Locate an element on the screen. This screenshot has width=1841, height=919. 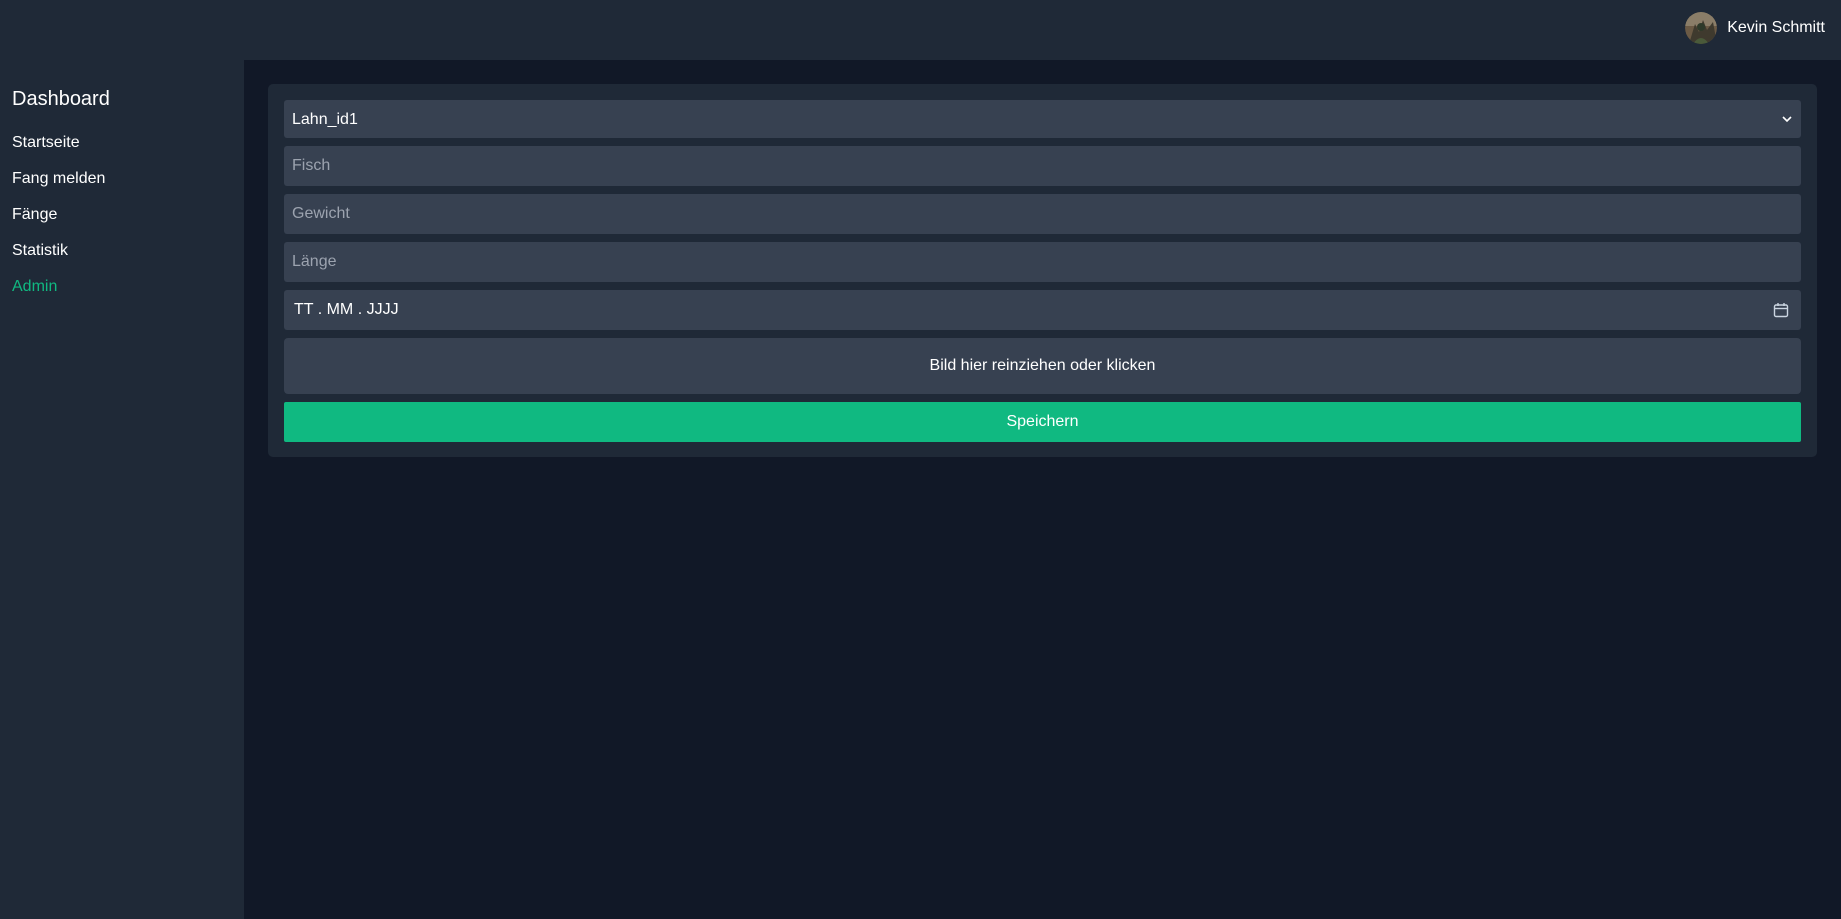
sidebar-item-admin: Admin is located at coordinates (122, 287).